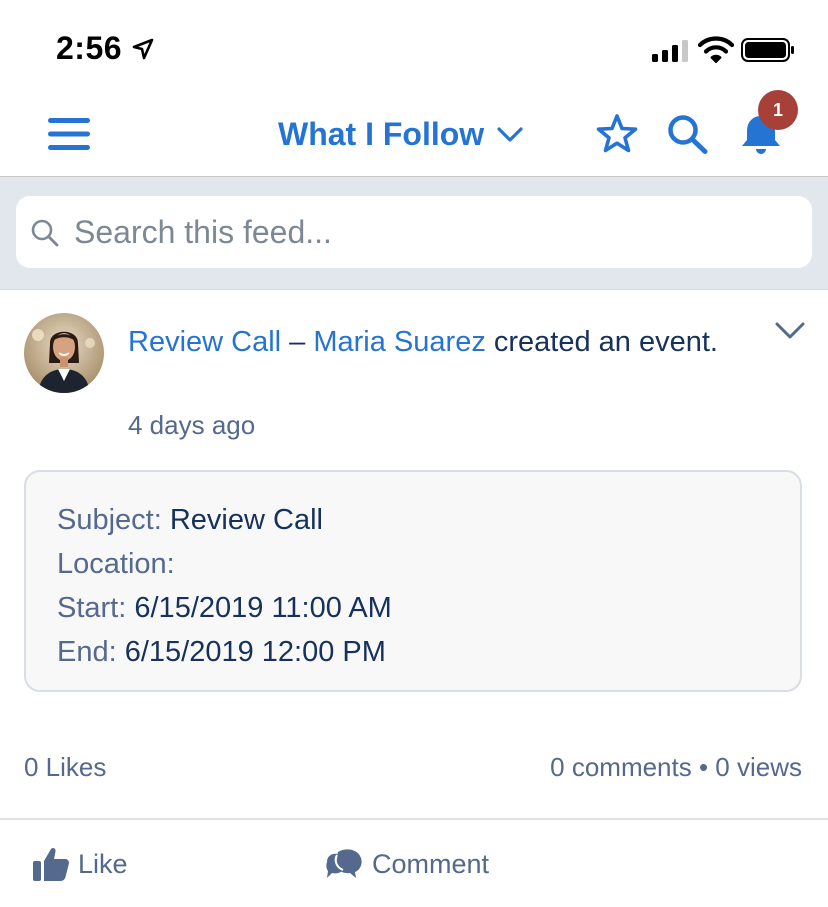 This screenshot has width=828, height=907. Describe the element at coordinates (65, 767) in the screenshot. I see `likes-count: 0 Likes` at that location.